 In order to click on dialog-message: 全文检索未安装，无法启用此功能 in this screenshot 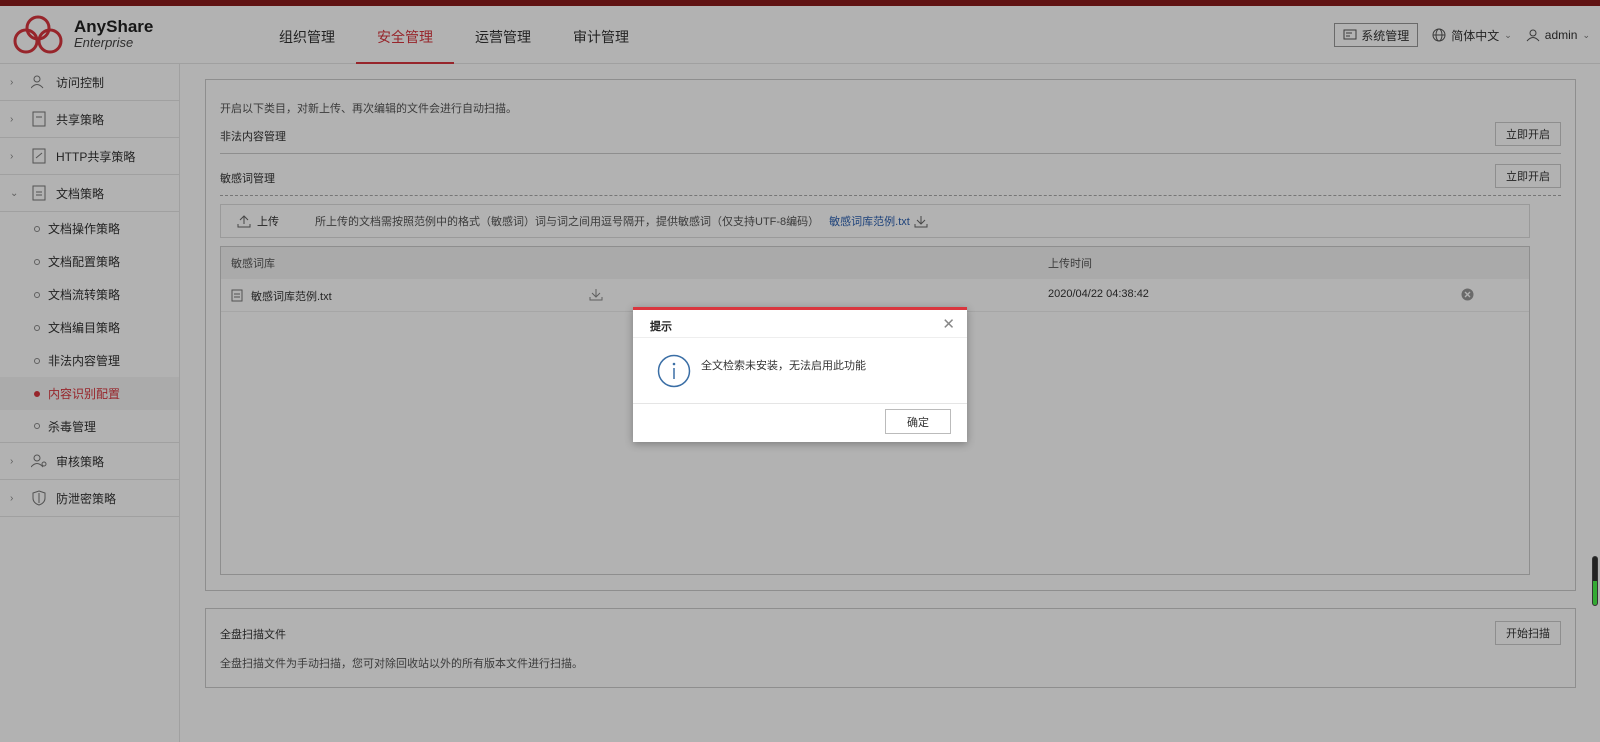, I will do `click(783, 366)`.